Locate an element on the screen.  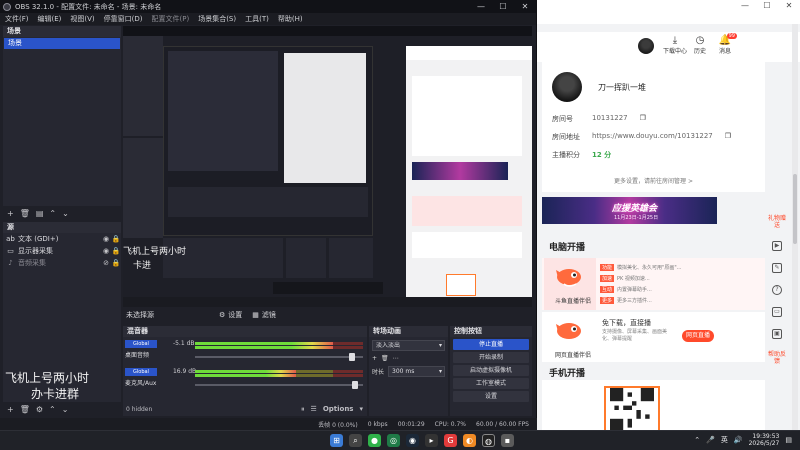
menu-tools: 工具(T) is located at coordinates (257, 19).